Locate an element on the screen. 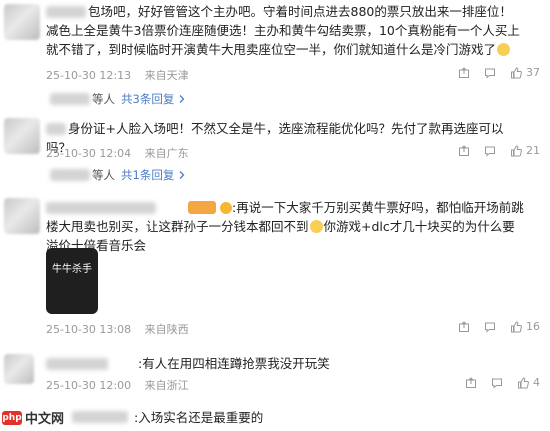  watermark-text: 中文网 is located at coordinates (45, 419).